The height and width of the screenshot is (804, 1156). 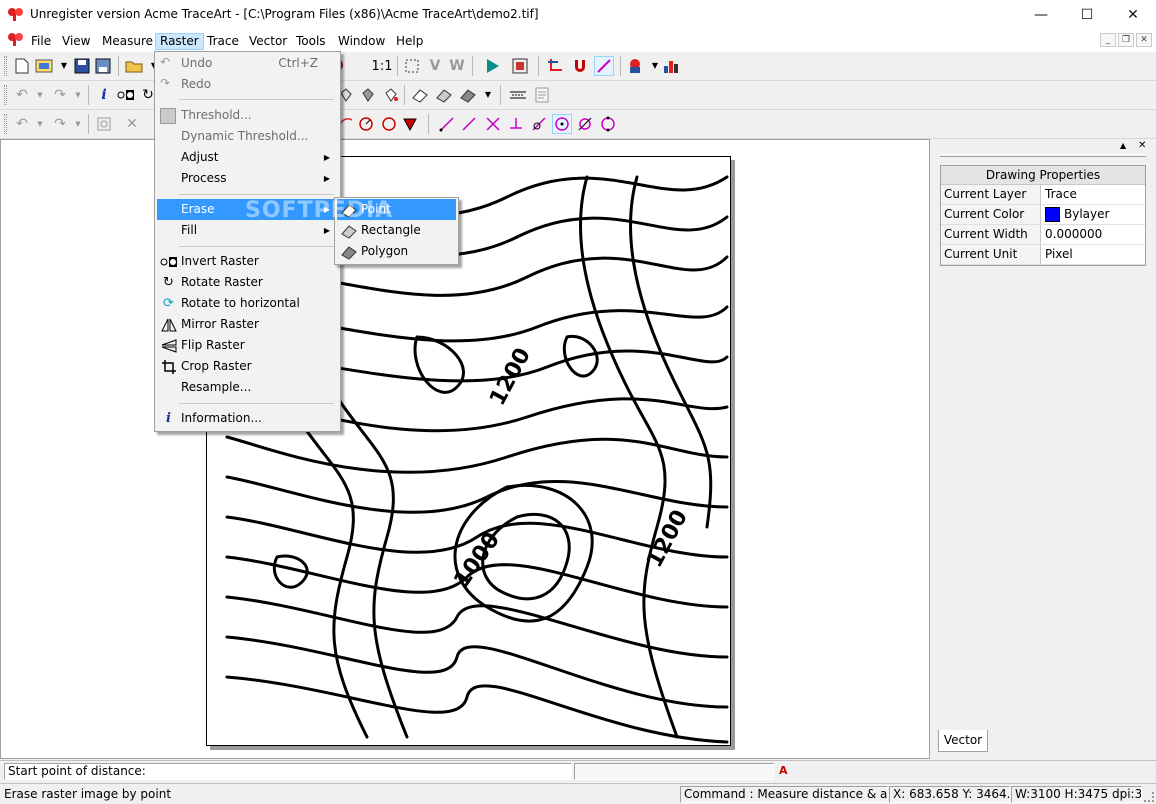 I want to click on menu-tools: Tools, so click(x=311, y=41).